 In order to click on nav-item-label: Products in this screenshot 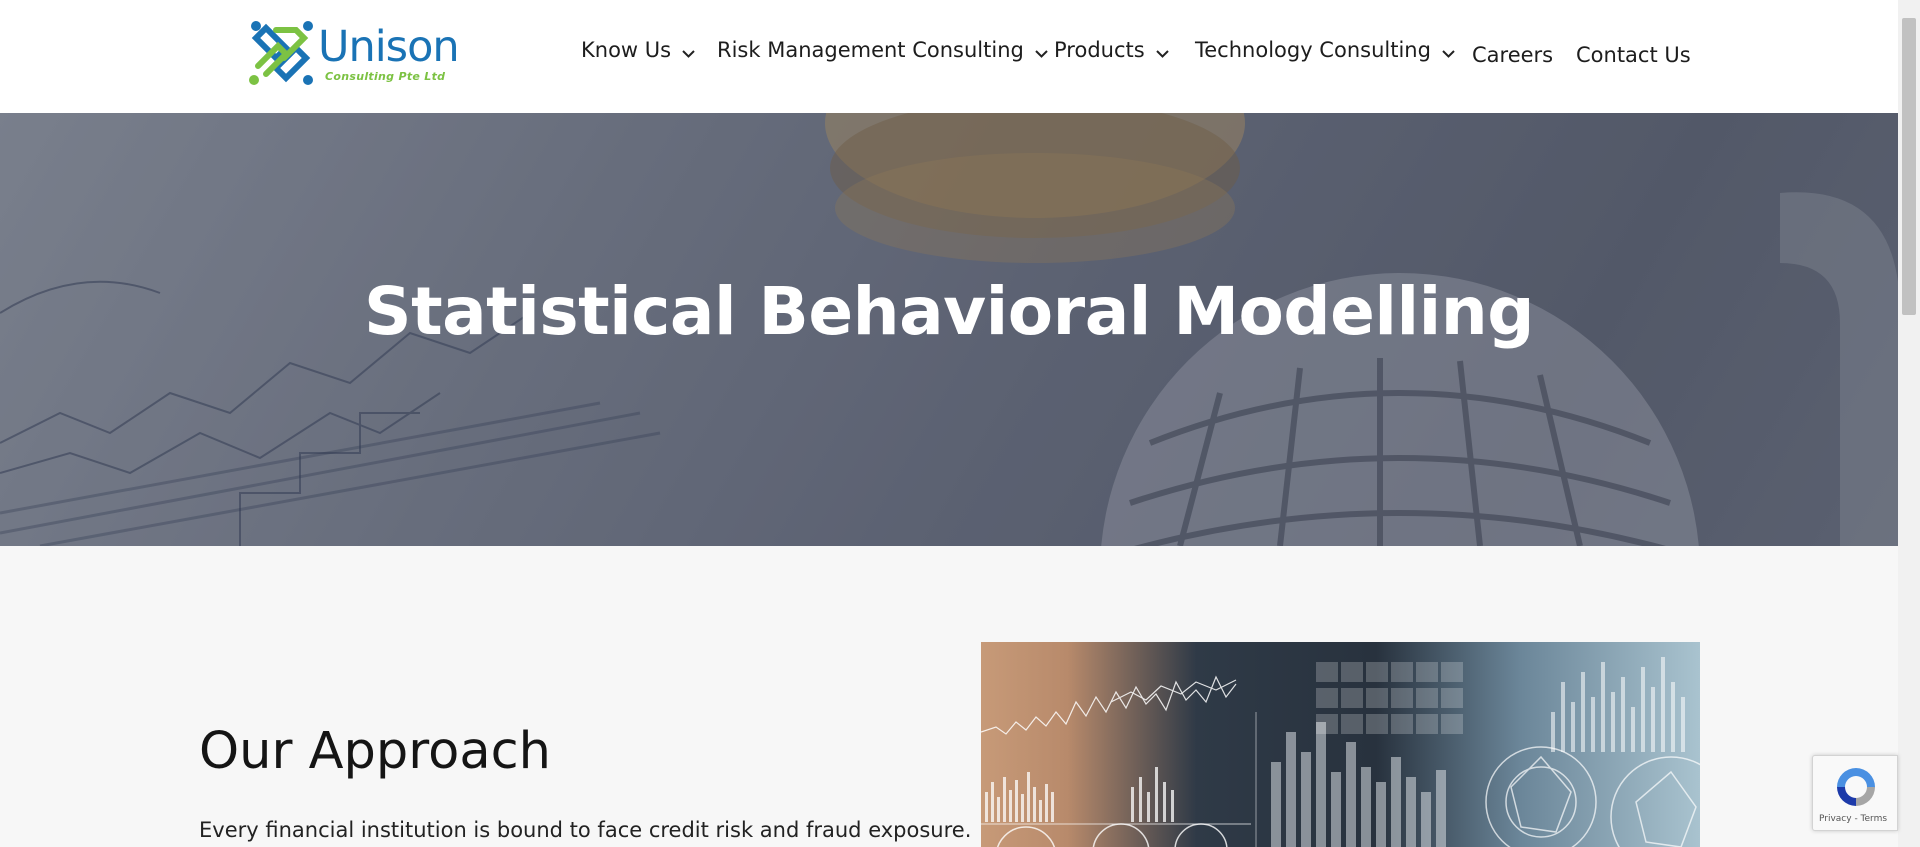, I will do `click(1099, 50)`.